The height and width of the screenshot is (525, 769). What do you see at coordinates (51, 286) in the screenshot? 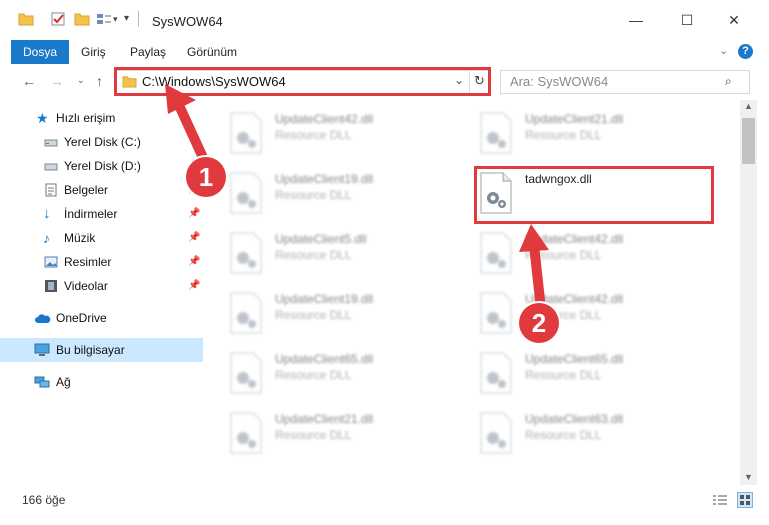
I see `videos-icon` at bounding box center [51, 286].